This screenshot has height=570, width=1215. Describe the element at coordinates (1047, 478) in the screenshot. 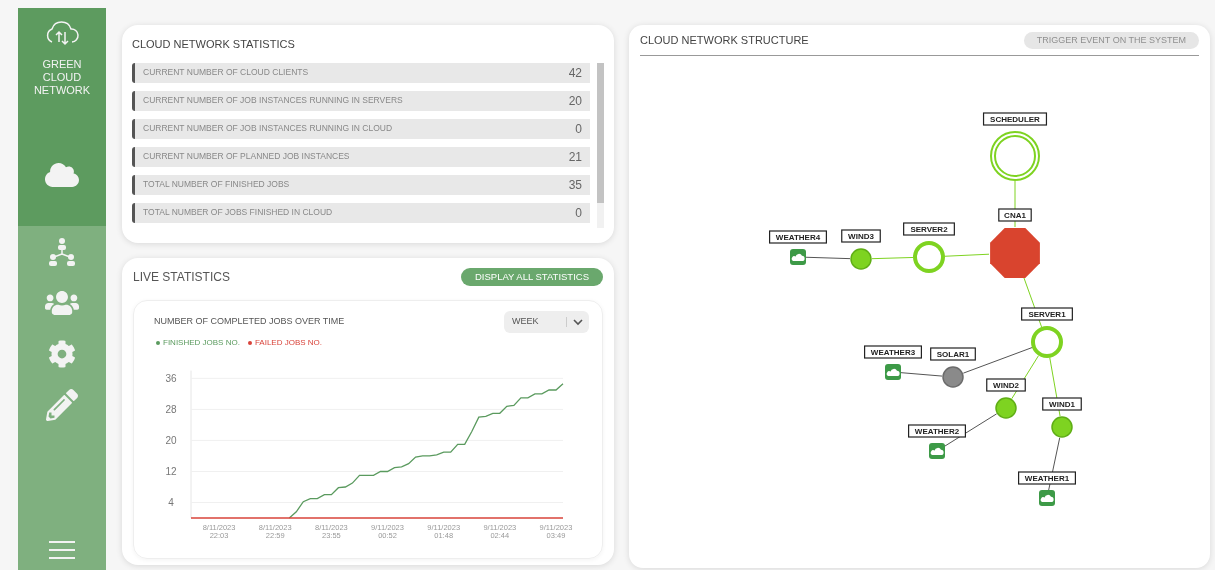

I see `node-label: WEATHER1` at that location.